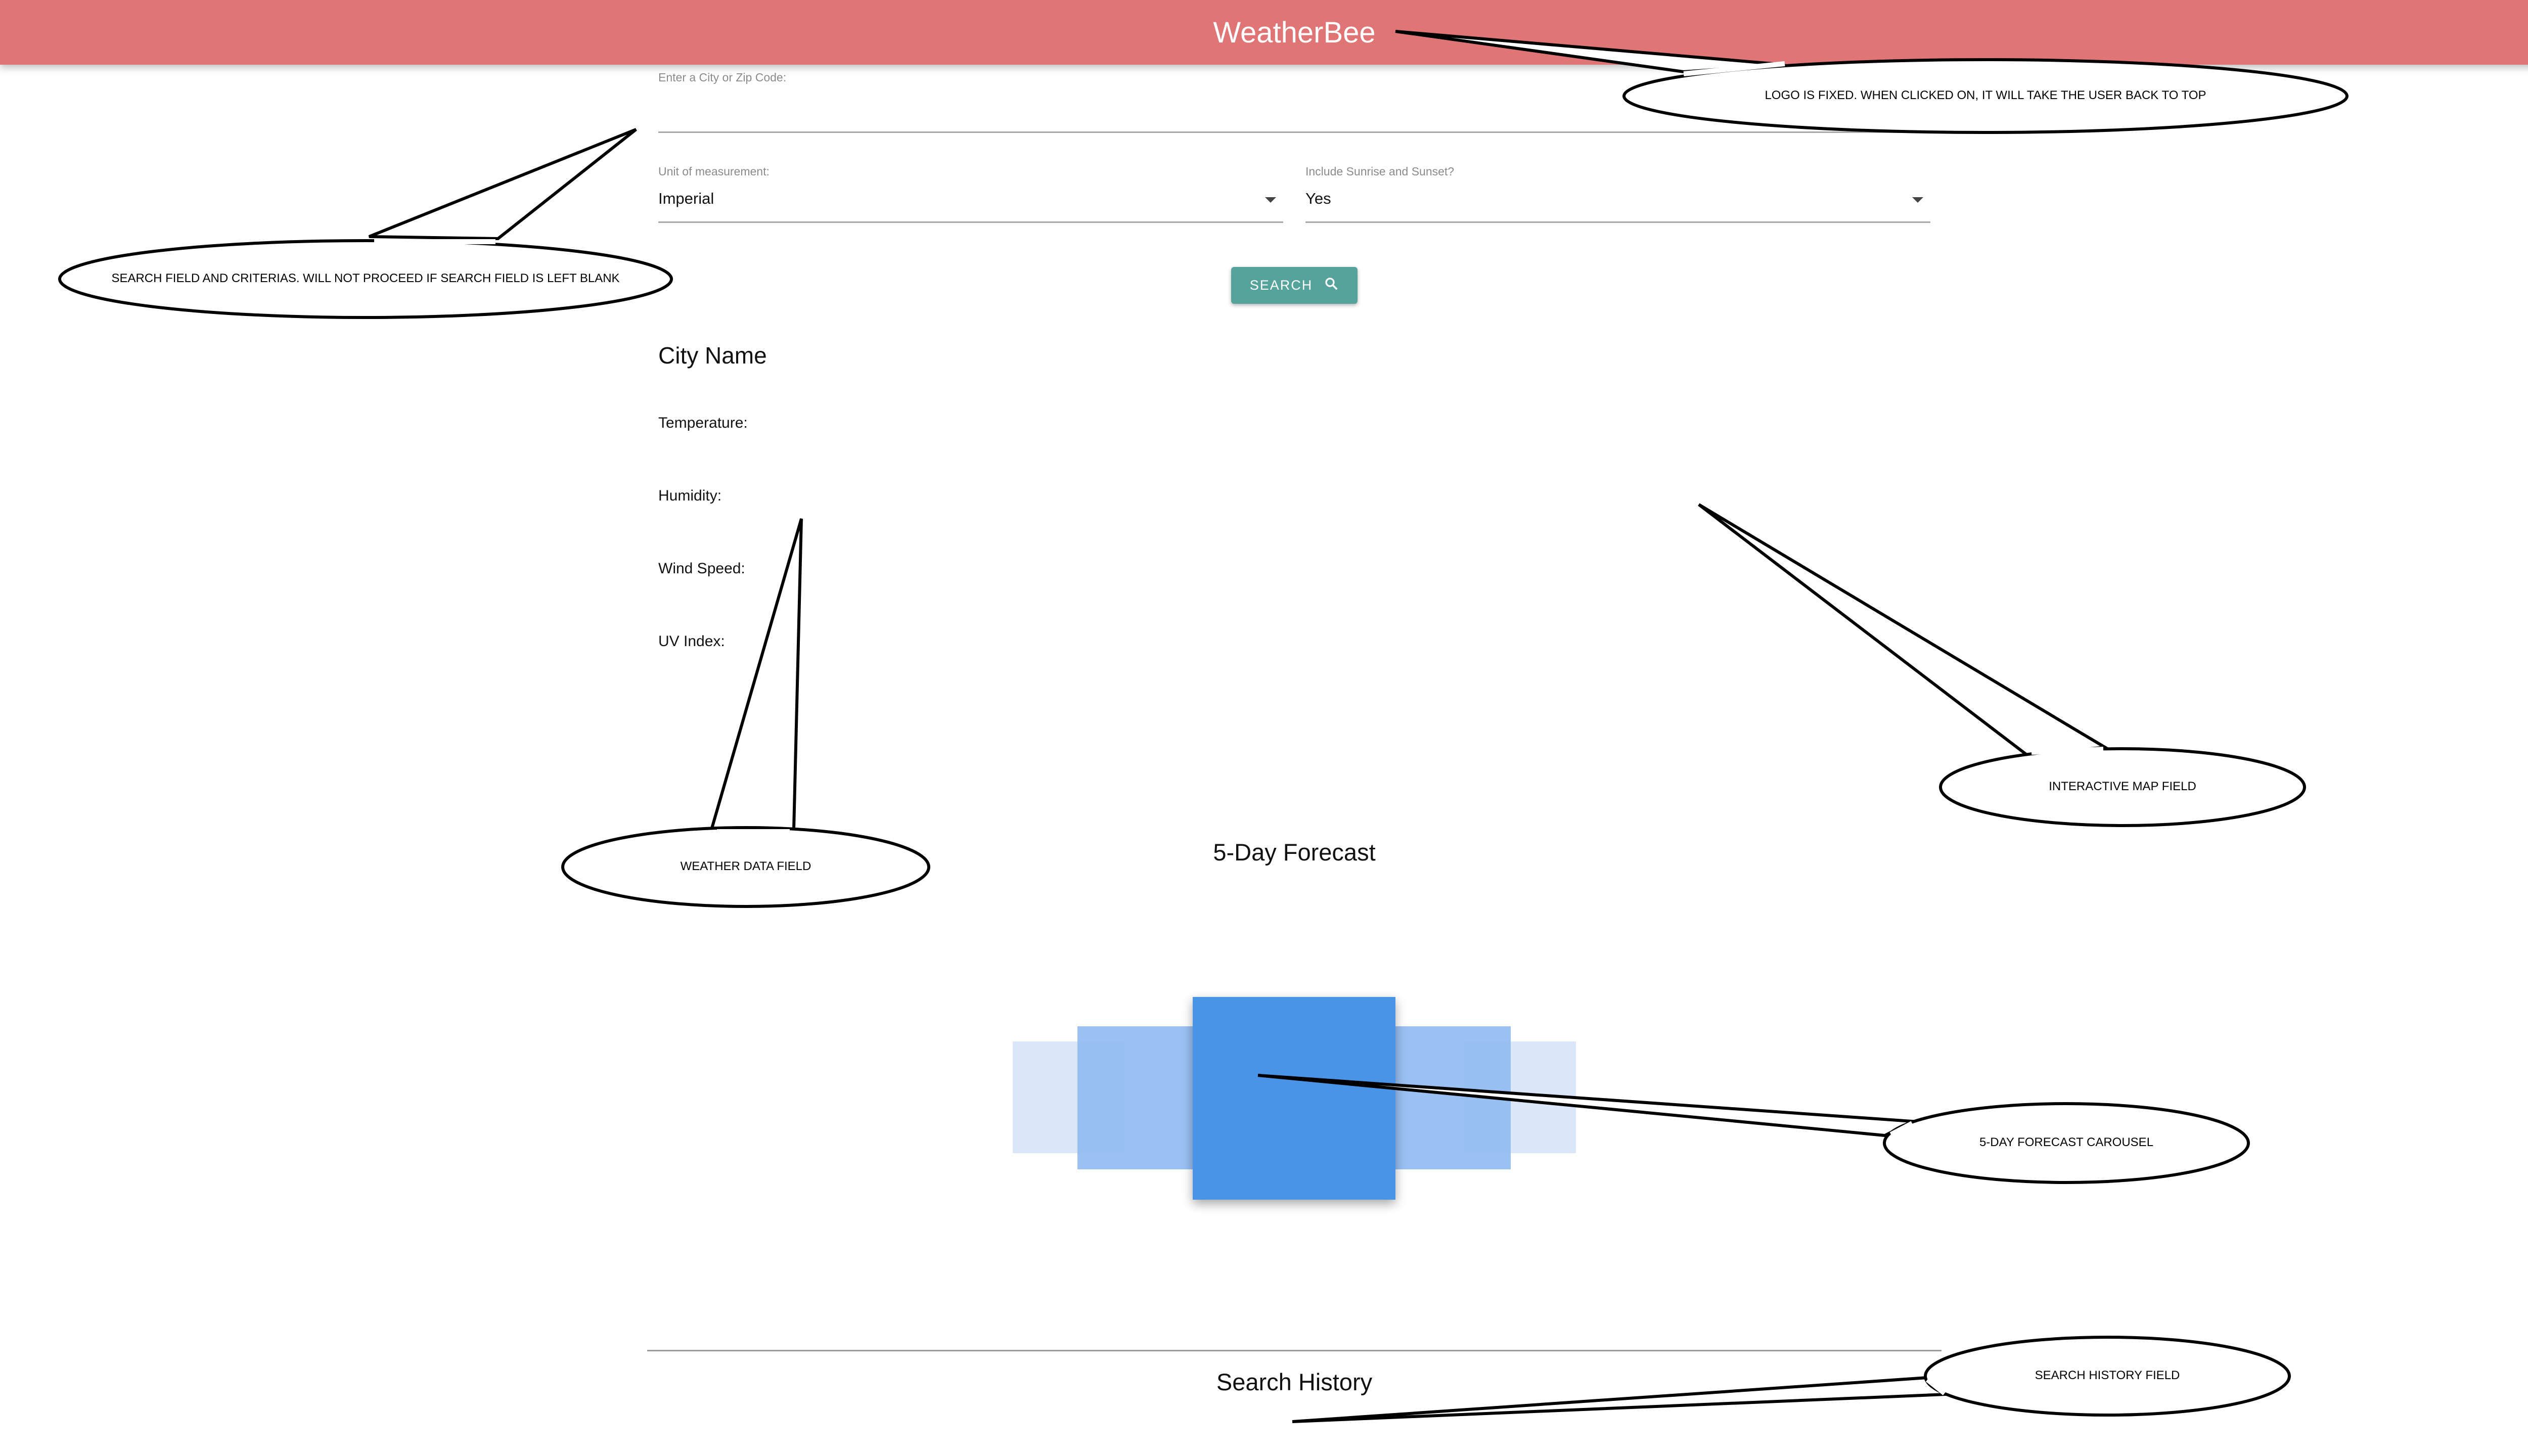  I want to click on map-callout-pointer, so click(1904, 630).